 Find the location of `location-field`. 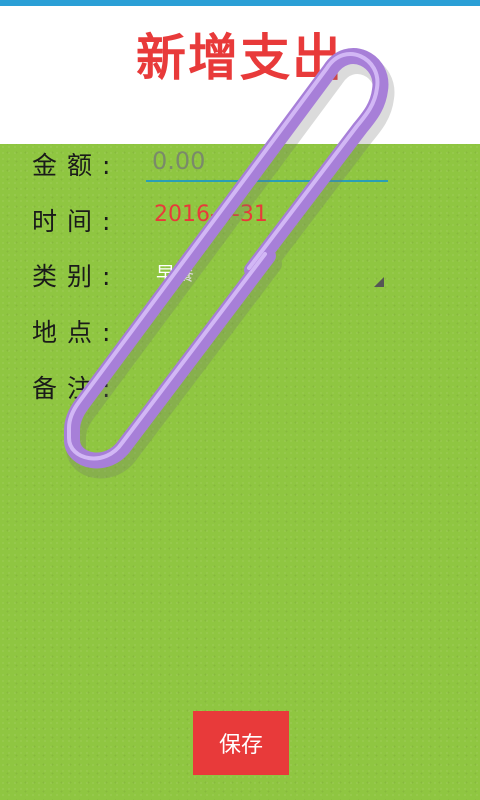

location-field is located at coordinates (266, 330).